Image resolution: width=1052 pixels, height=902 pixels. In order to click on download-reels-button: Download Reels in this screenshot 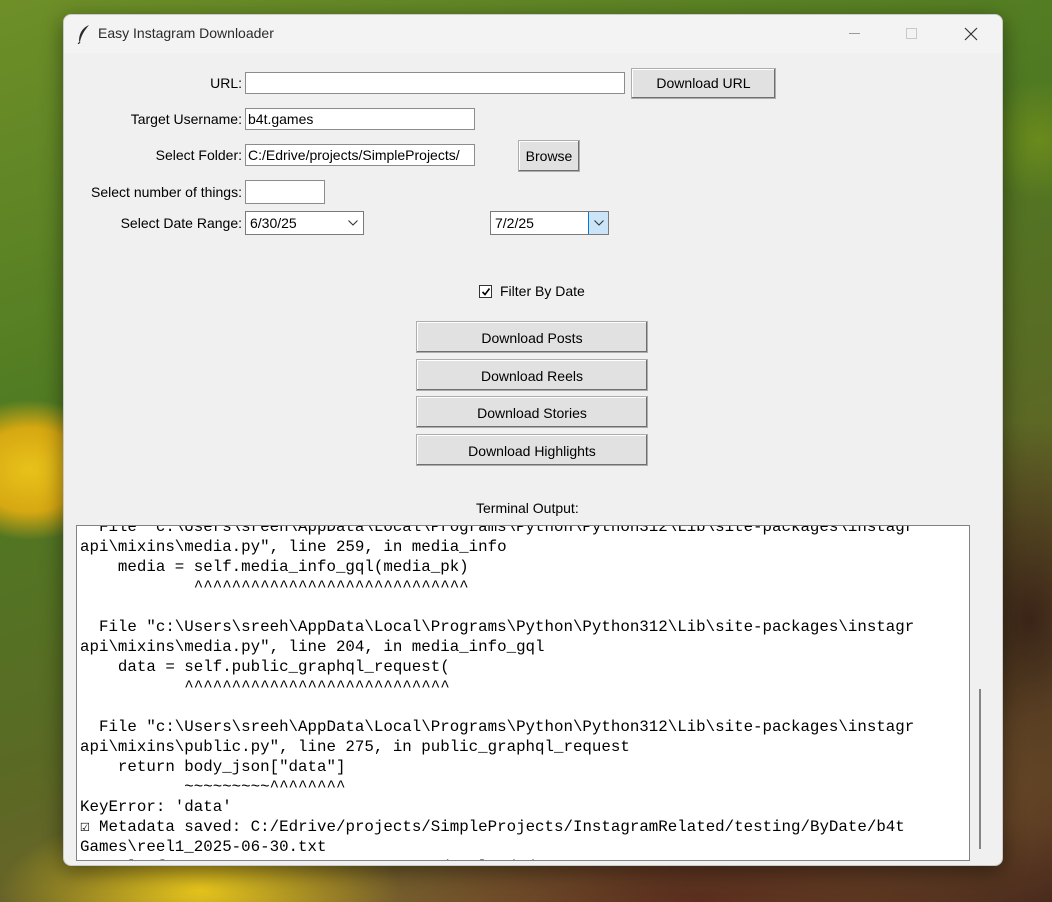, I will do `click(532, 375)`.